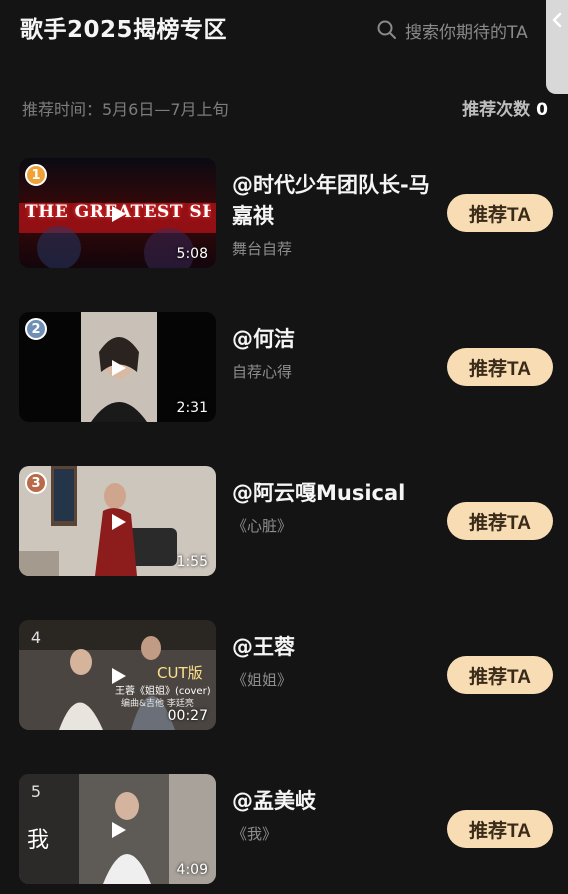 The height and width of the screenshot is (894, 568). What do you see at coordinates (163, 691) in the screenshot?
I see `thumbnail-caption: 王蓉《姐姐》(cover)` at bounding box center [163, 691].